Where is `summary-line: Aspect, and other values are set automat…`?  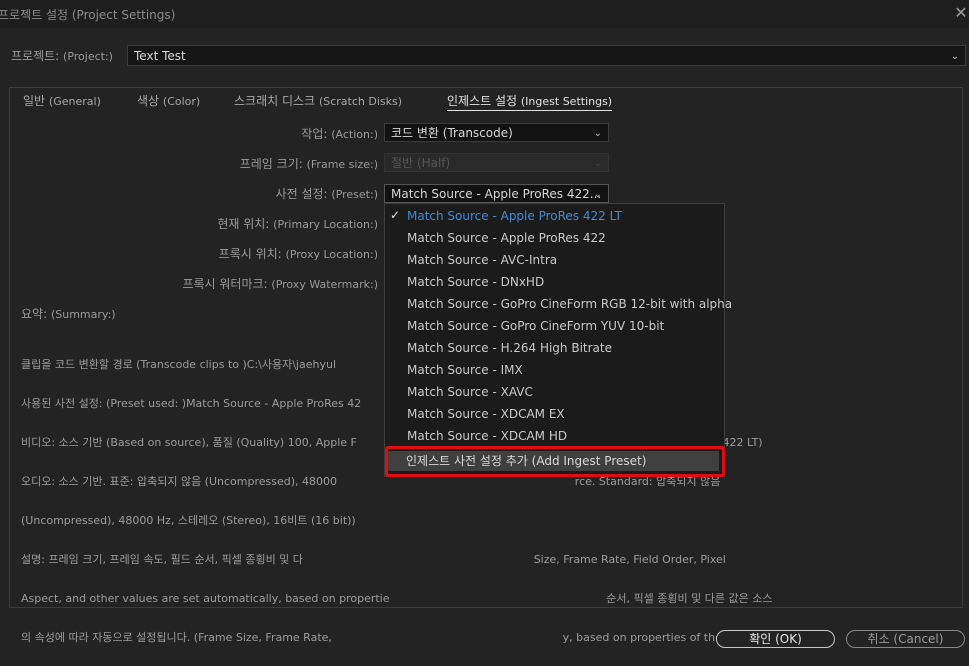 summary-line: Aspect, and other values are set automat… is located at coordinates (397, 598).